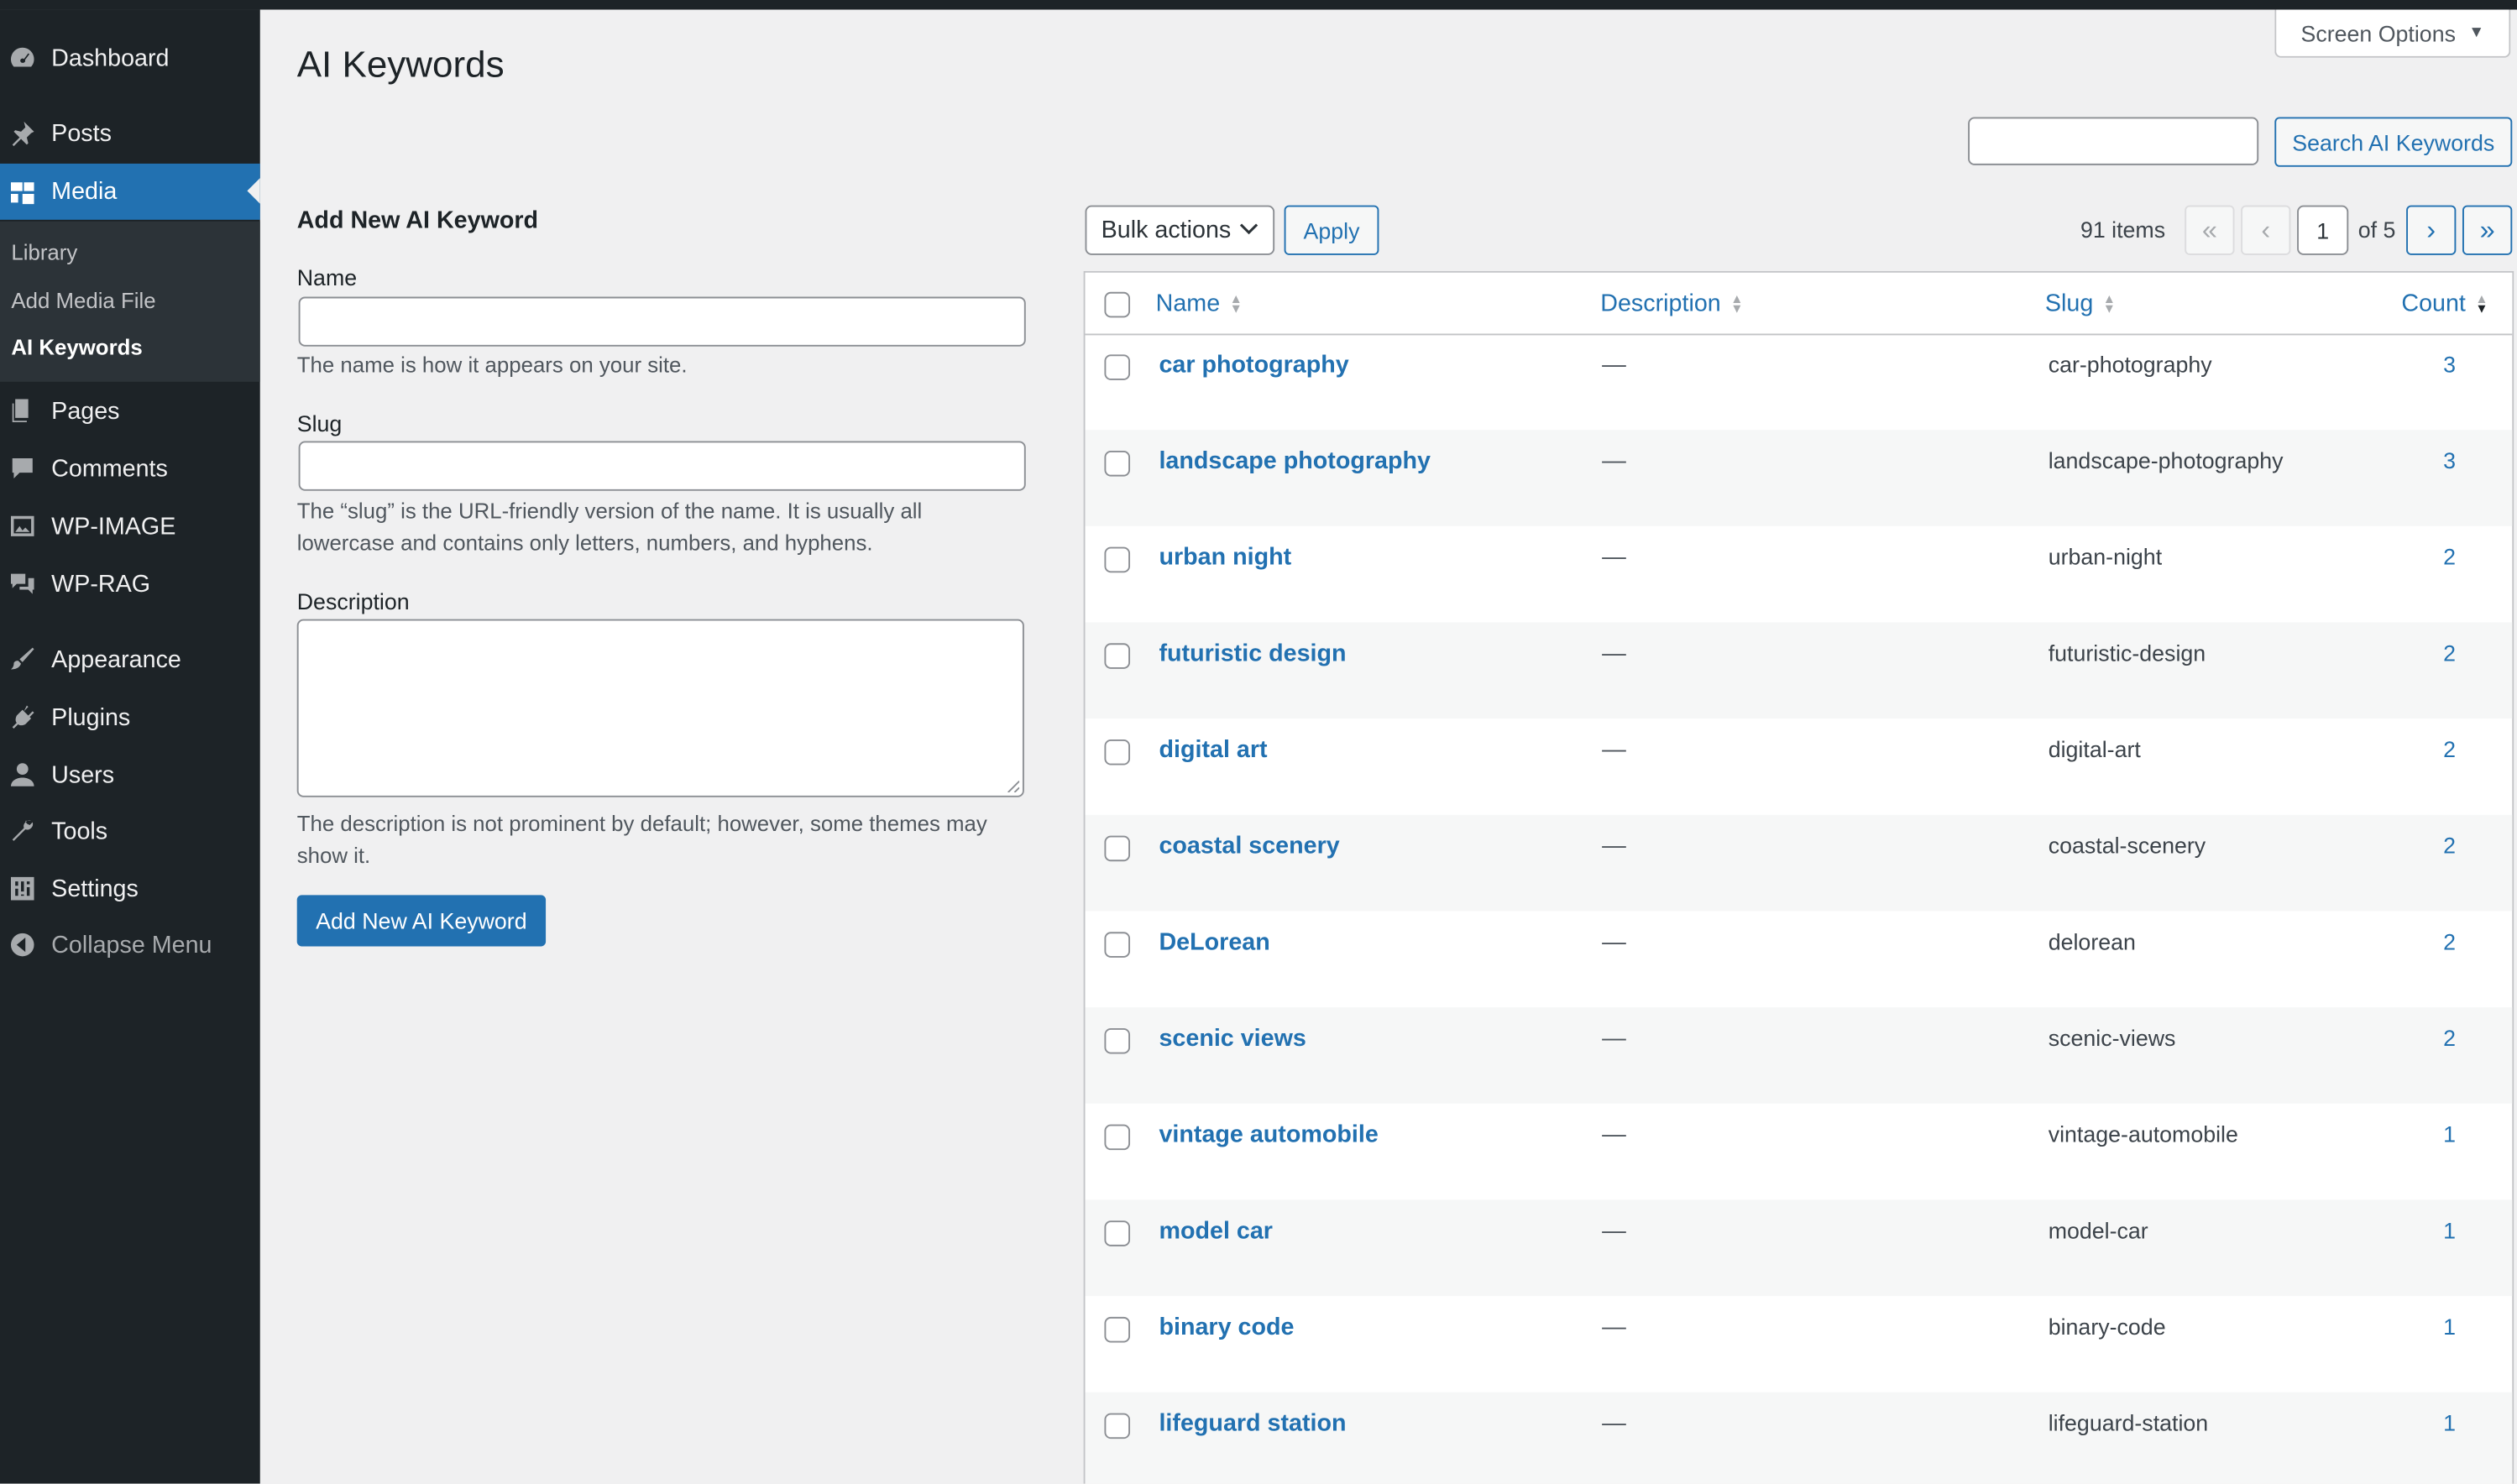 This screenshot has width=2517, height=1484. Describe the element at coordinates (1799, 1248) in the screenshot. I see `table-row: model car — model-car 1` at that location.